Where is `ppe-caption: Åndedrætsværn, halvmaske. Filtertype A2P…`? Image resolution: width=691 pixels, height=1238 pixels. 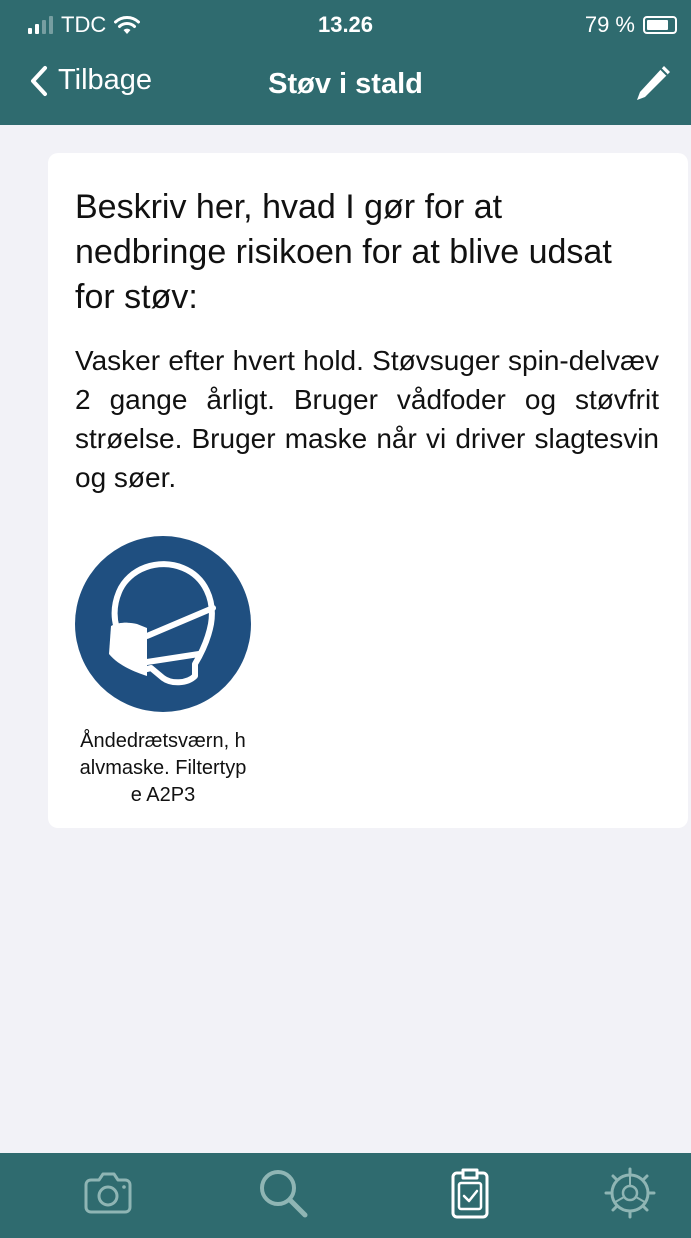 ppe-caption: Åndedrætsværn, halvmaske. Filtertype A2P… is located at coordinates (163, 768).